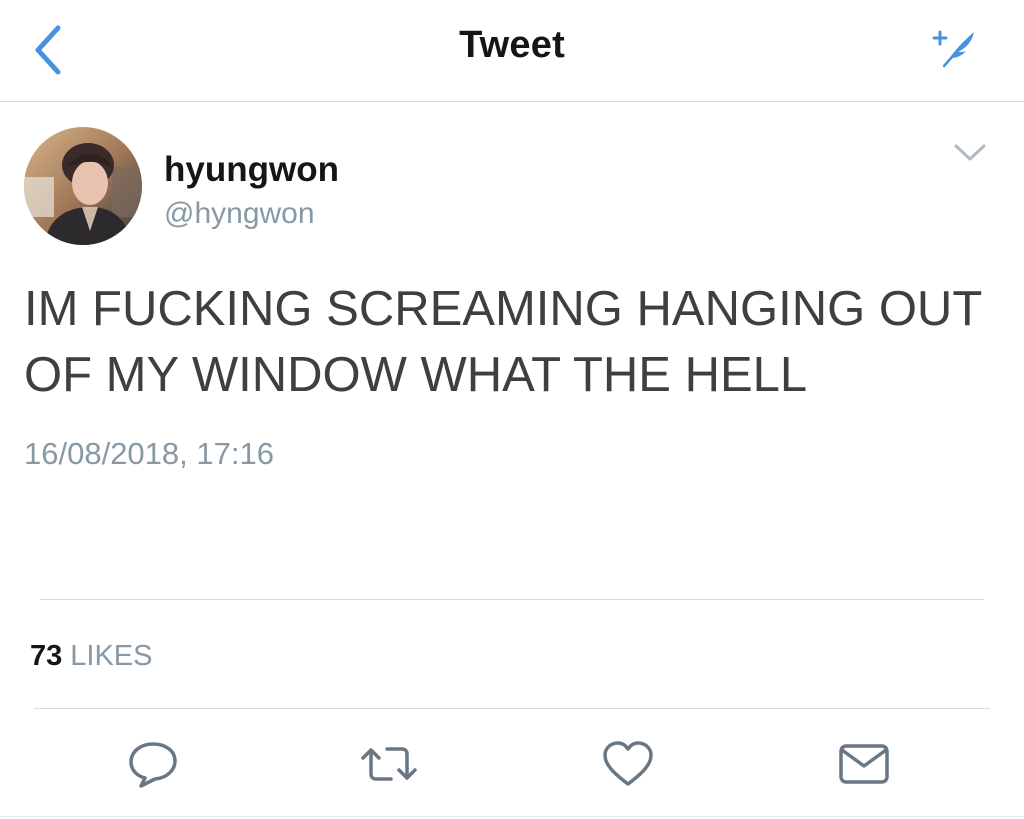 This screenshot has width=1024, height=819. I want to click on likes-count-link: 73 LIKES, so click(91, 656).